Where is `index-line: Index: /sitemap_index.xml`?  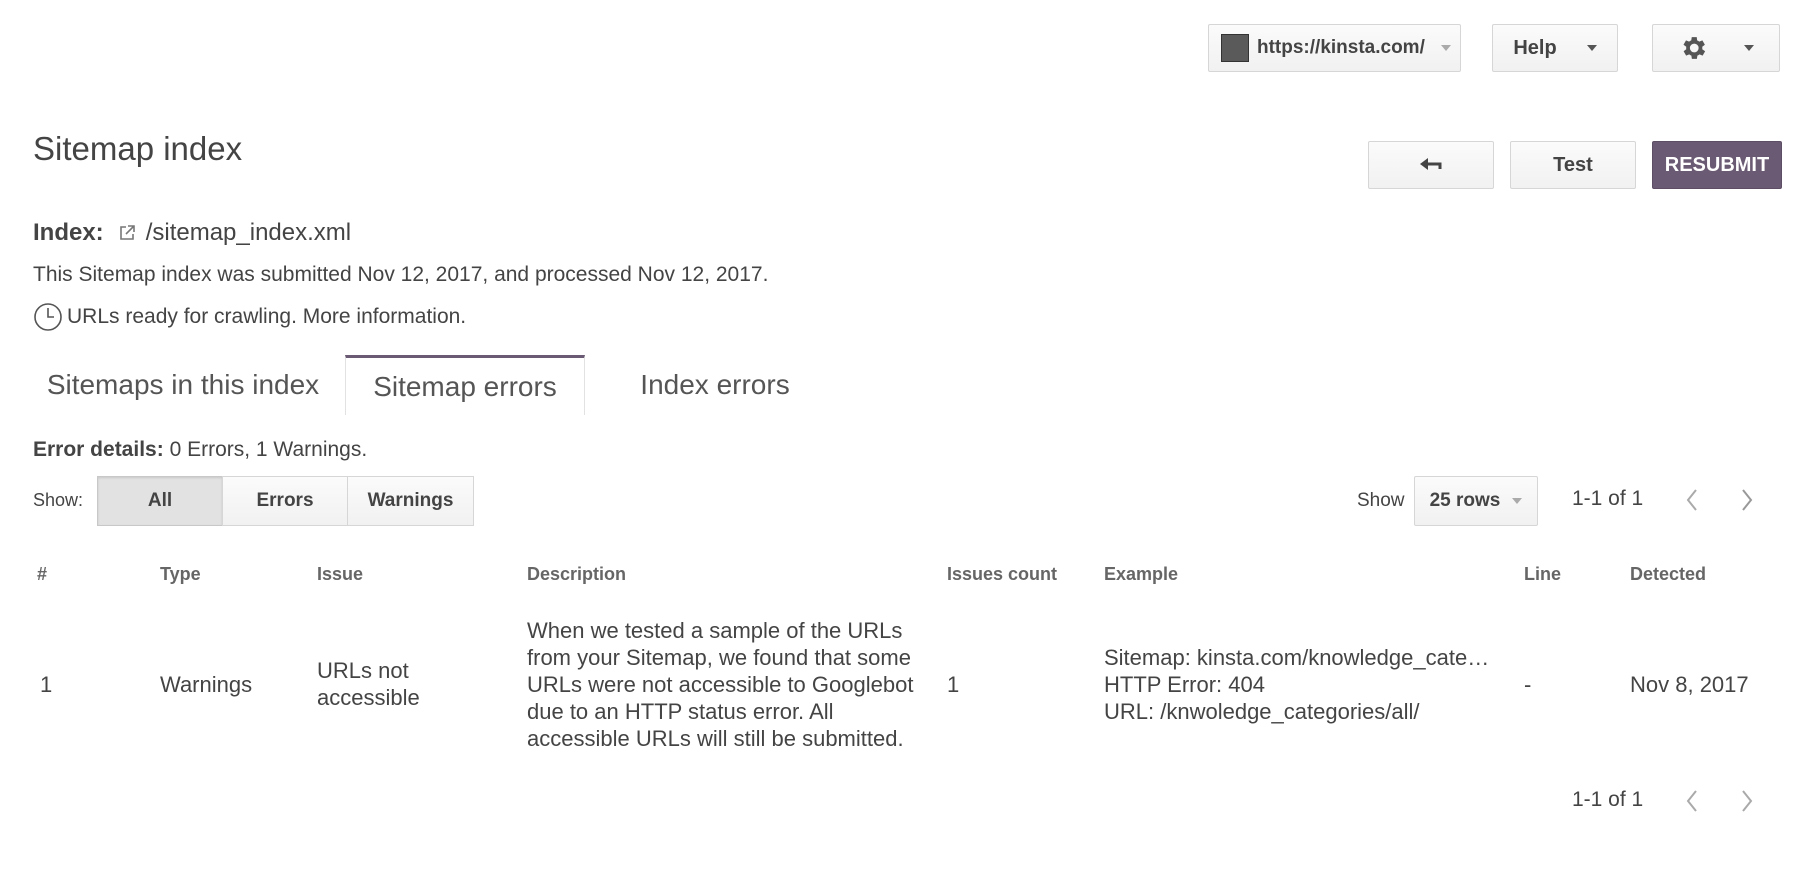 index-line: Index: /sitemap_index.xml is located at coordinates (192, 233).